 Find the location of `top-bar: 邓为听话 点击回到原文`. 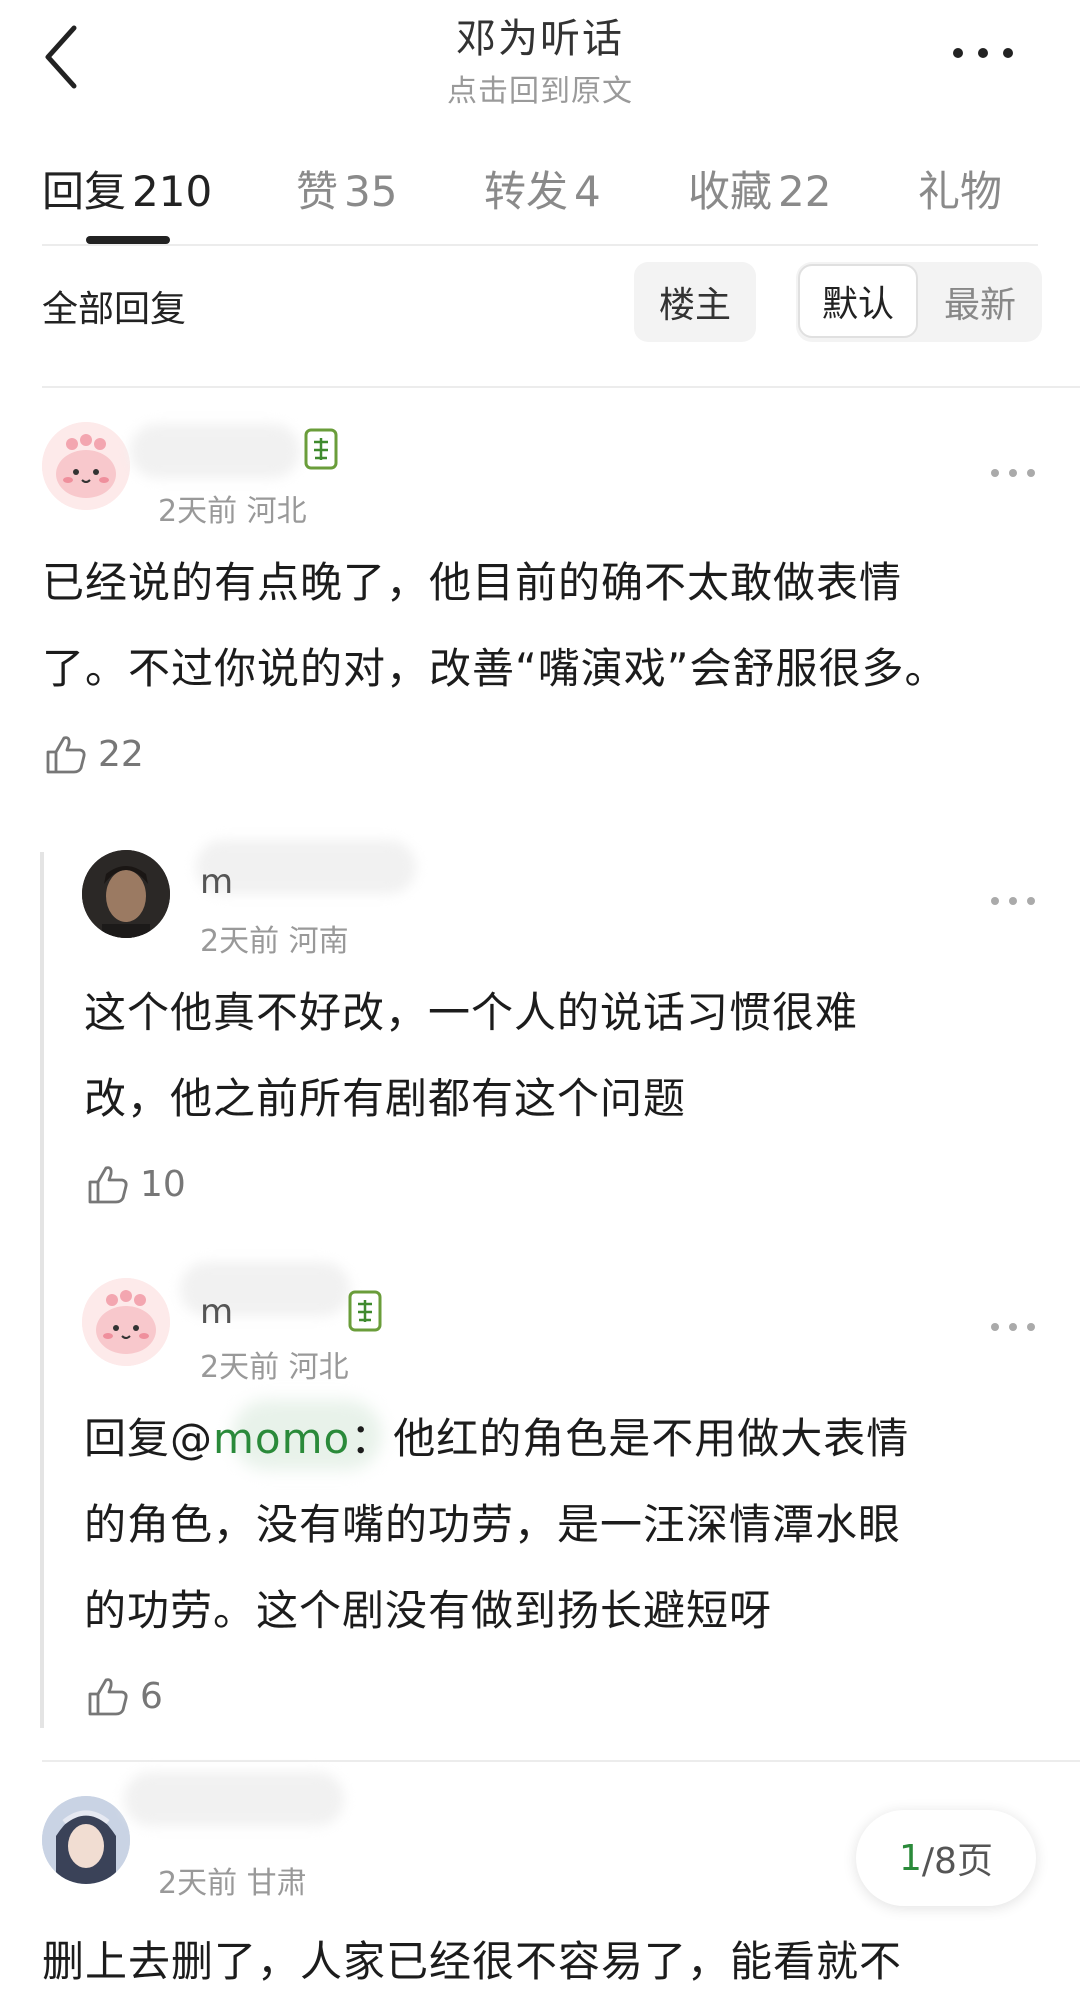

top-bar: 邓为听话 点击回到原文 is located at coordinates (540, 60).